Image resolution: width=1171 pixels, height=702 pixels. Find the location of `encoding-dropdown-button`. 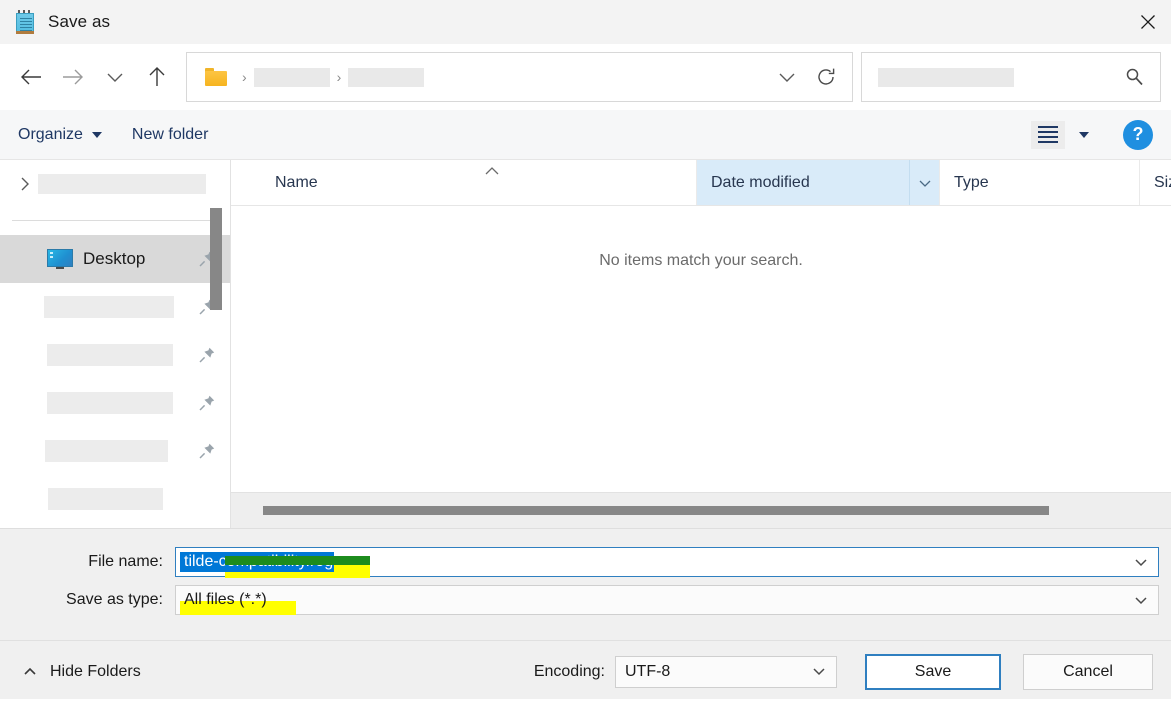

encoding-dropdown-button is located at coordinates (819, 672).